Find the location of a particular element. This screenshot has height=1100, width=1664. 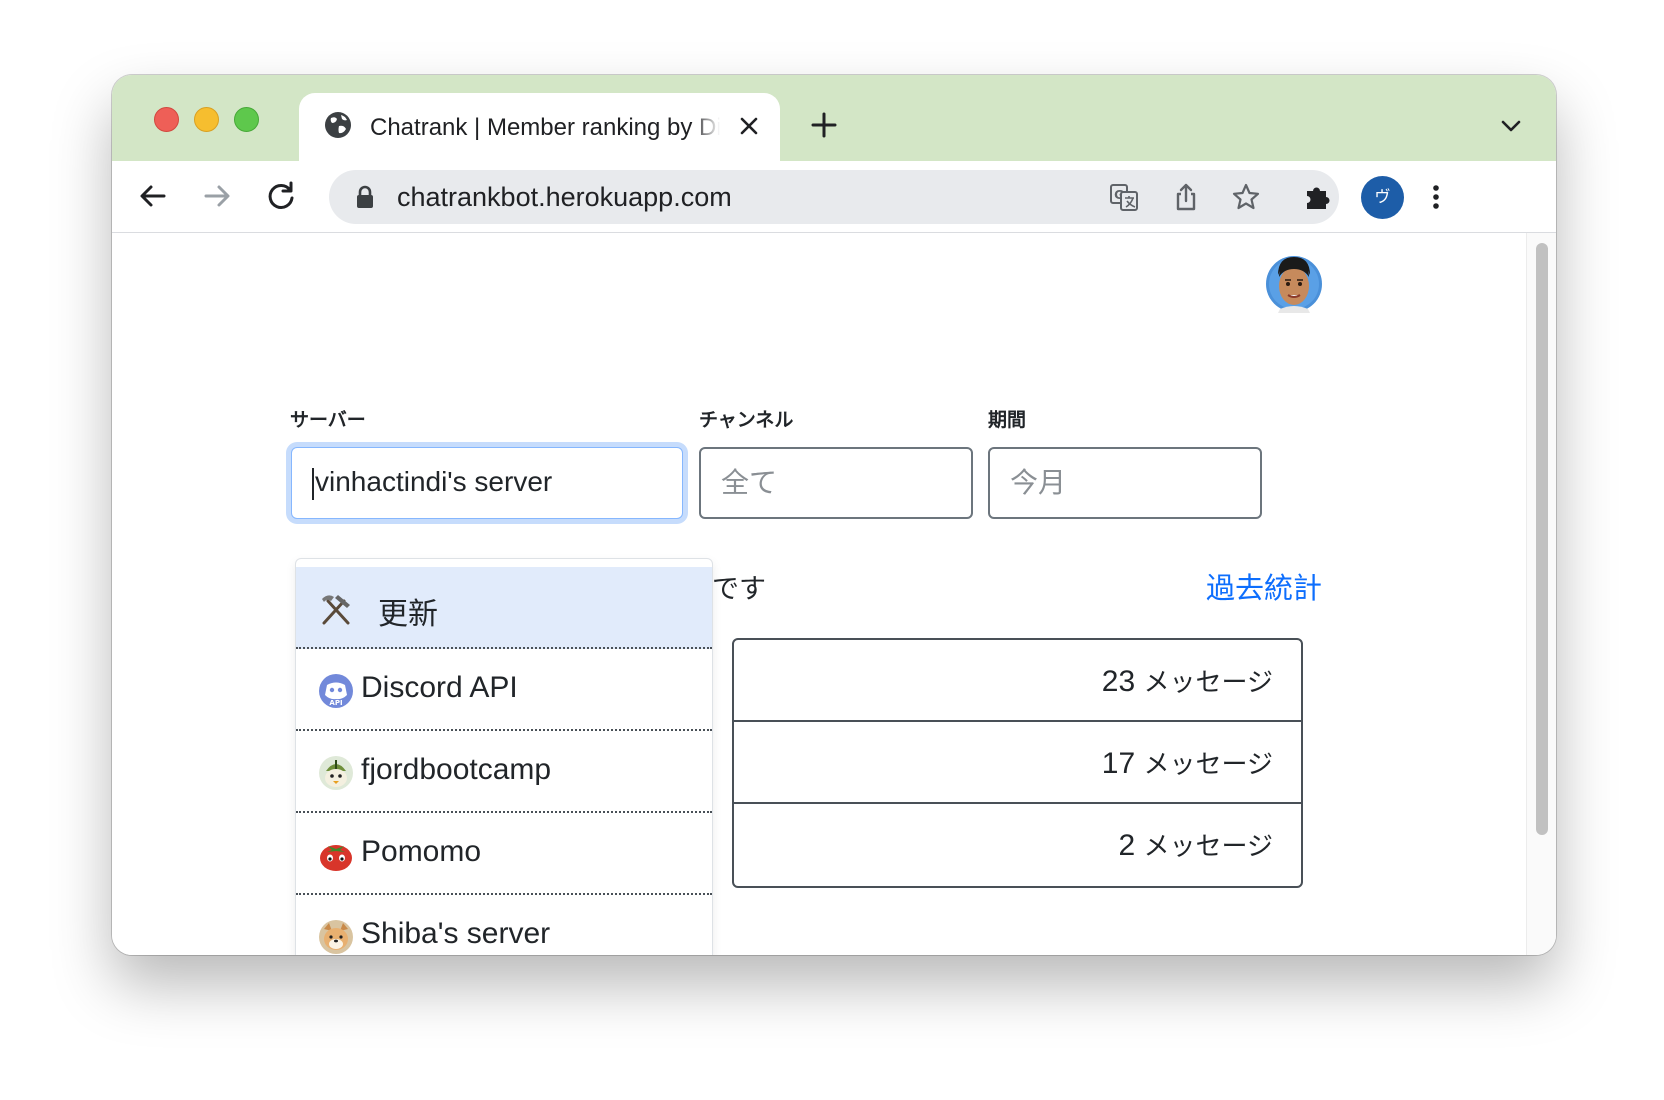

dropdown-item-fjordbootcamp: fjordbootcamp is located at coordinates (504, 772).